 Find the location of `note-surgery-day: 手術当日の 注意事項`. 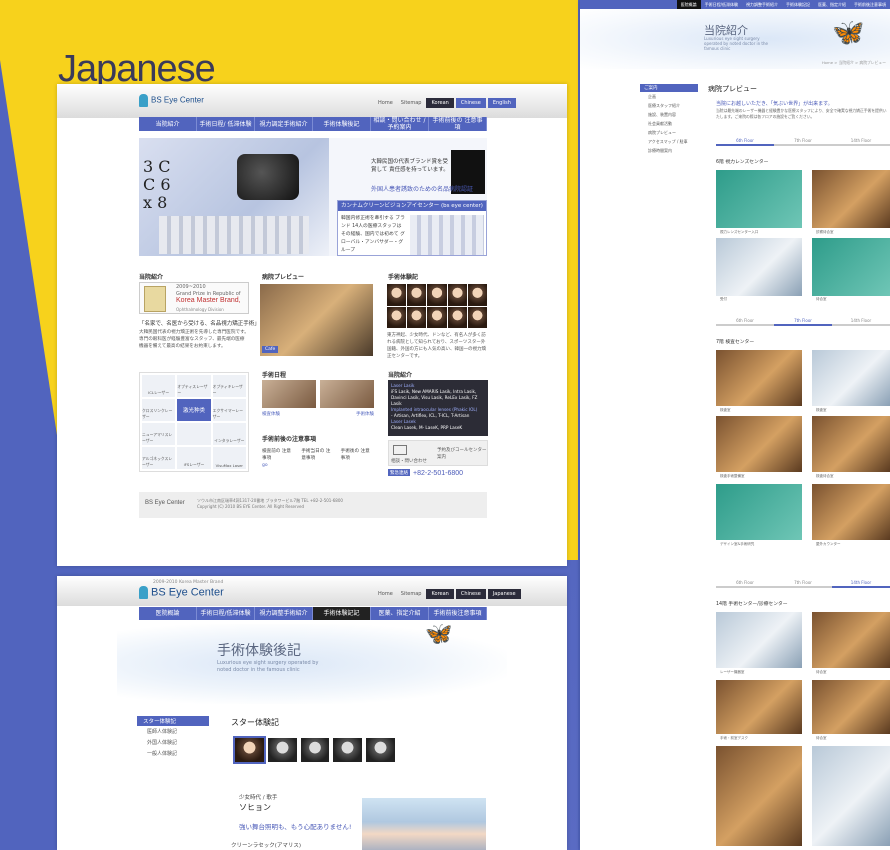

note-surgery-day: 手術当日の 注意事項 is located at coordinates (317, 455).